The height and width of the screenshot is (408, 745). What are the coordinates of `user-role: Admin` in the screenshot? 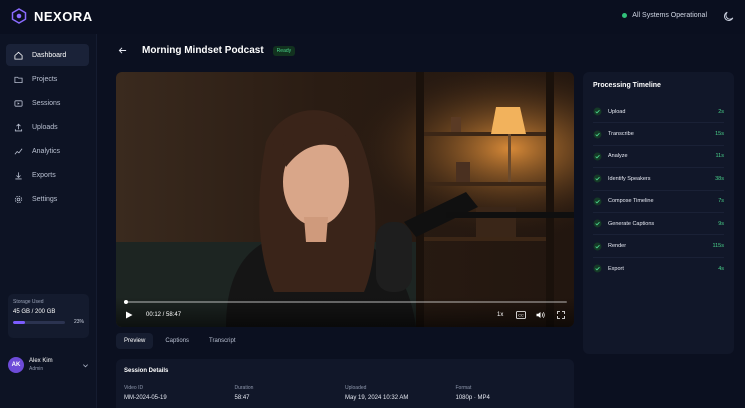 It's located at (36, 369).